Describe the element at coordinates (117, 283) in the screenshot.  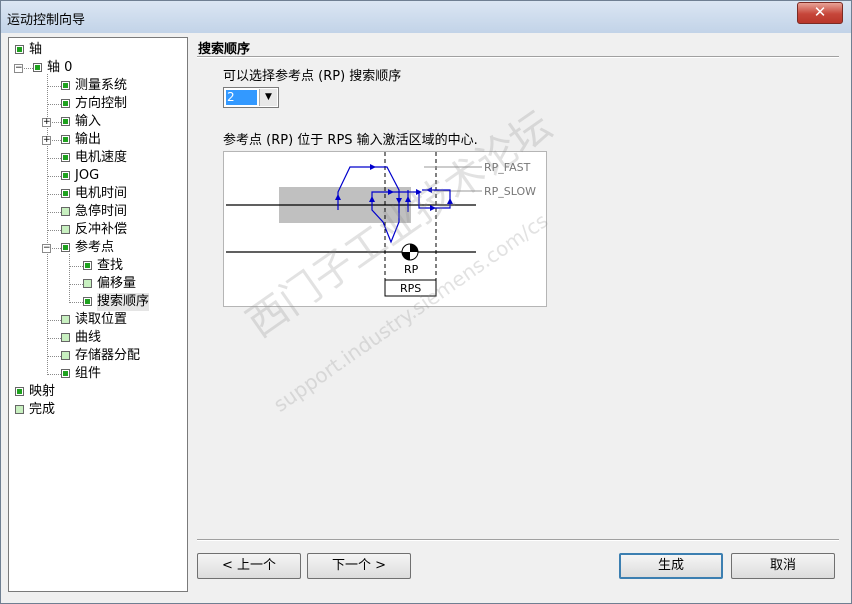
I see `tree-item-label: 偏移量` at that location.